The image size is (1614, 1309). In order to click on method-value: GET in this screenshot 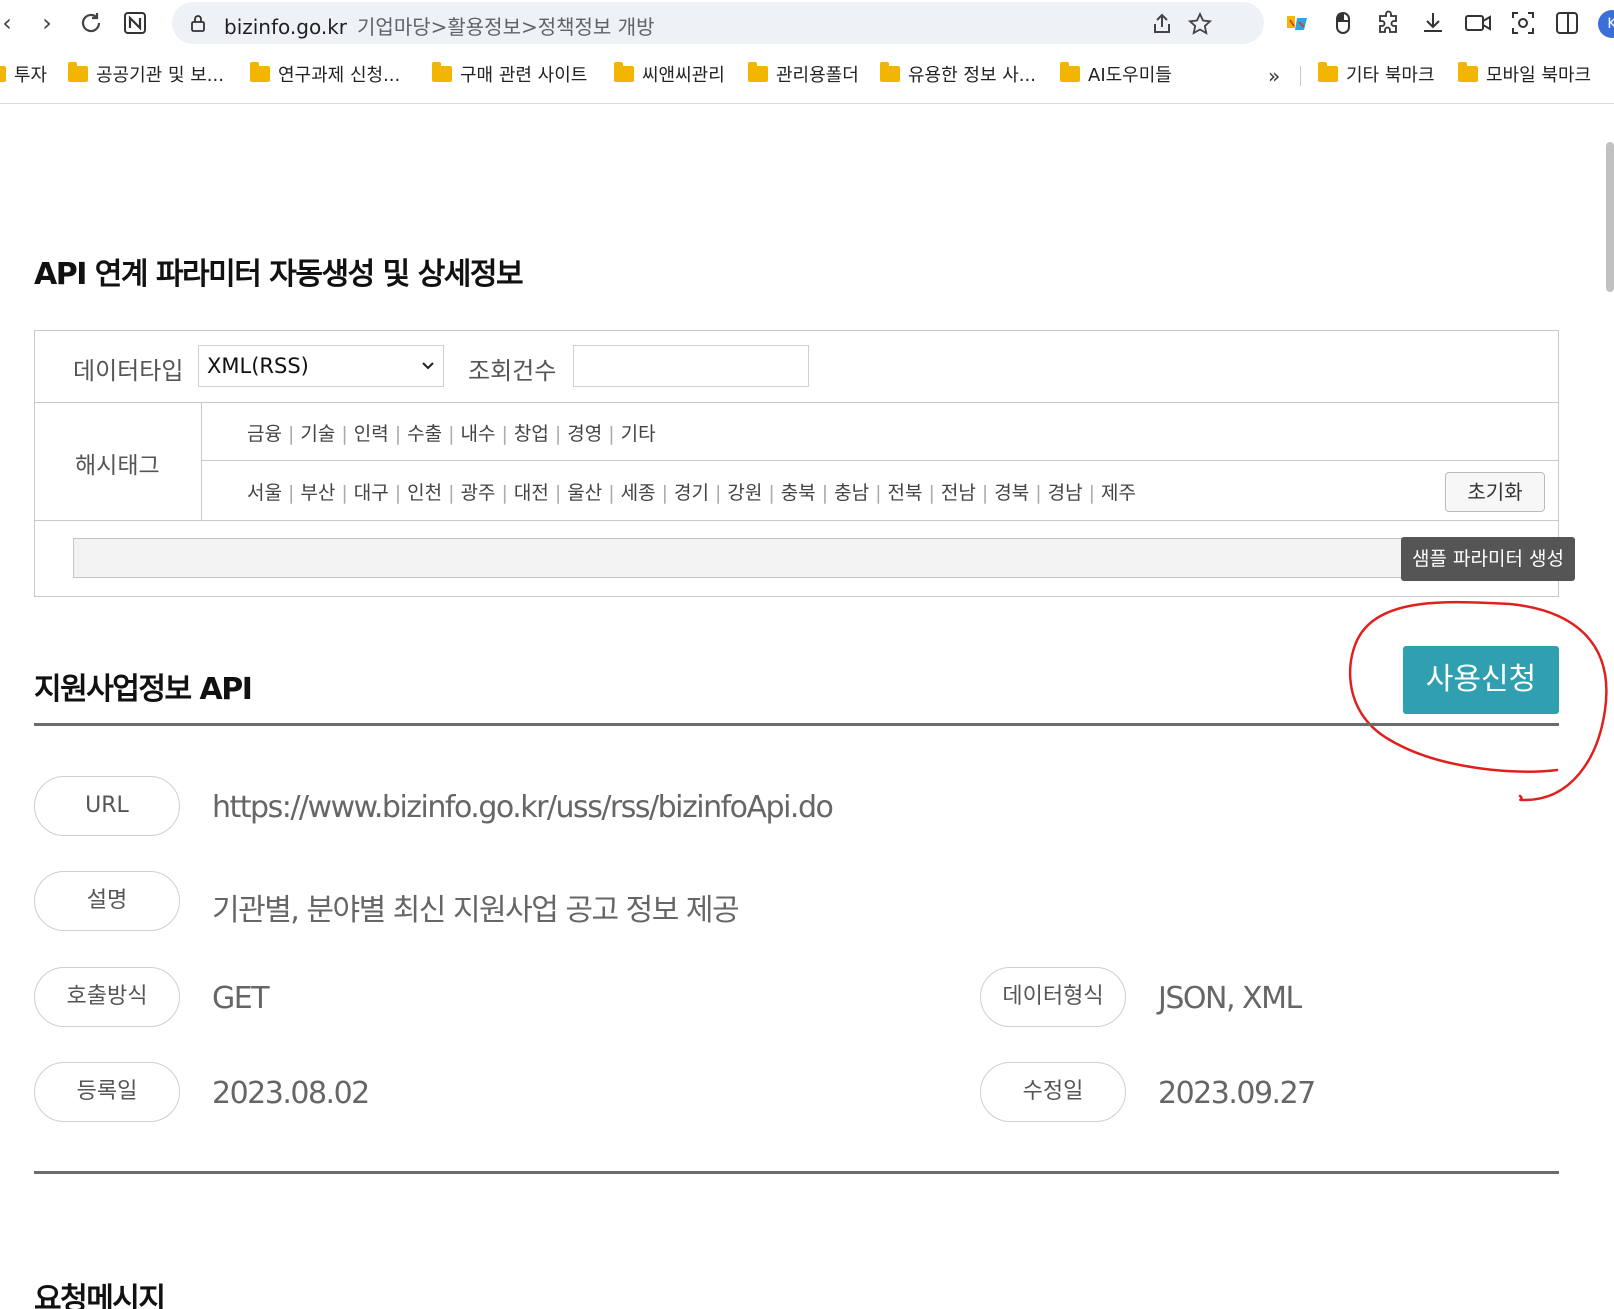, I will do `click(241, 998)`.